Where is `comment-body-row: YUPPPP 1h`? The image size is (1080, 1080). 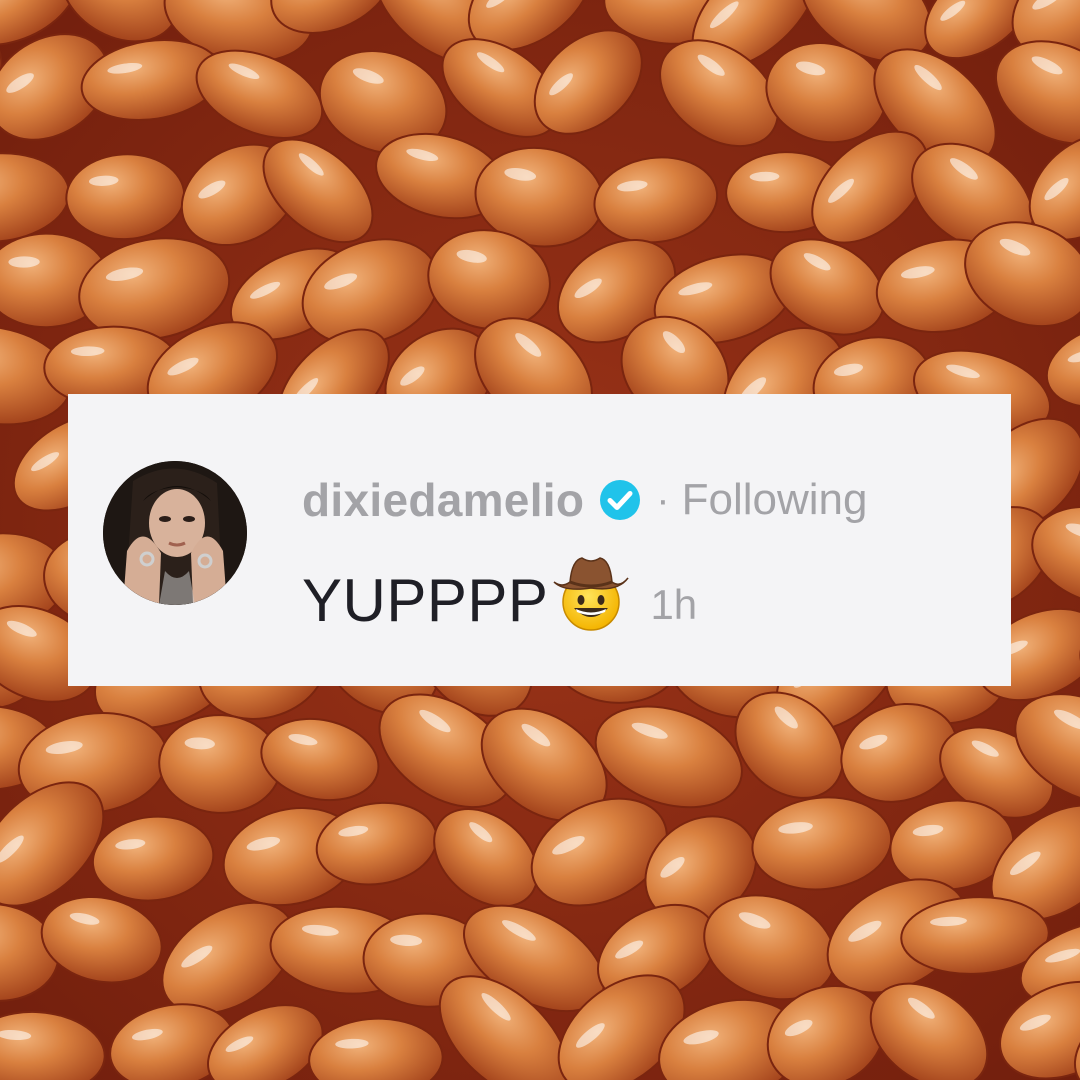 comment-body-row: YUPPPP 1h is located at coordinates (500, 598).